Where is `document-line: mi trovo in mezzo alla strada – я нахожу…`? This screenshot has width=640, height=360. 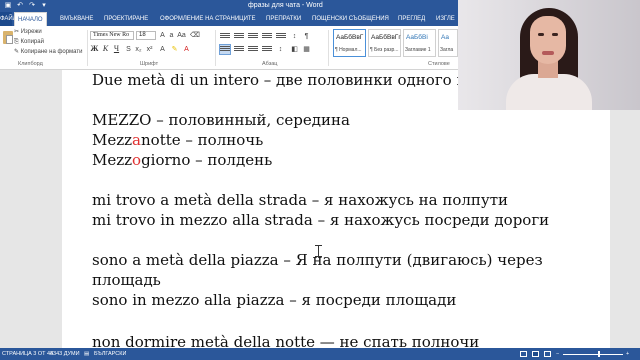 document-line: mi trovo in mezzo alla strada – я нахожу… is located at coordinates (321, 220).